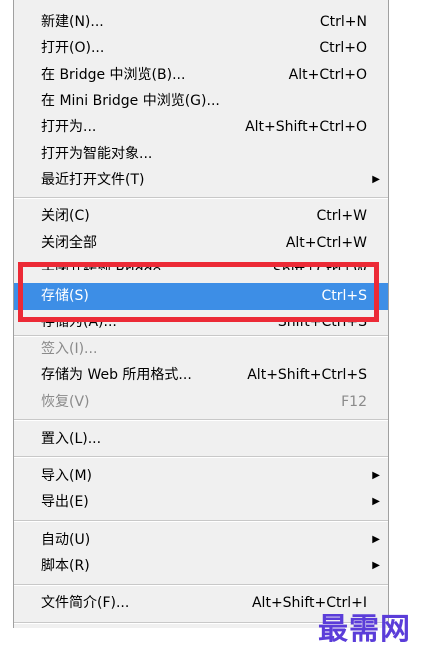 This screenshot has width=429, height=654. What do you see at coordinates (327, 75) in the screenshot?
I see `menu-item-shortcut: Alt+Ctrl+O` at bounding box center [327, 75].